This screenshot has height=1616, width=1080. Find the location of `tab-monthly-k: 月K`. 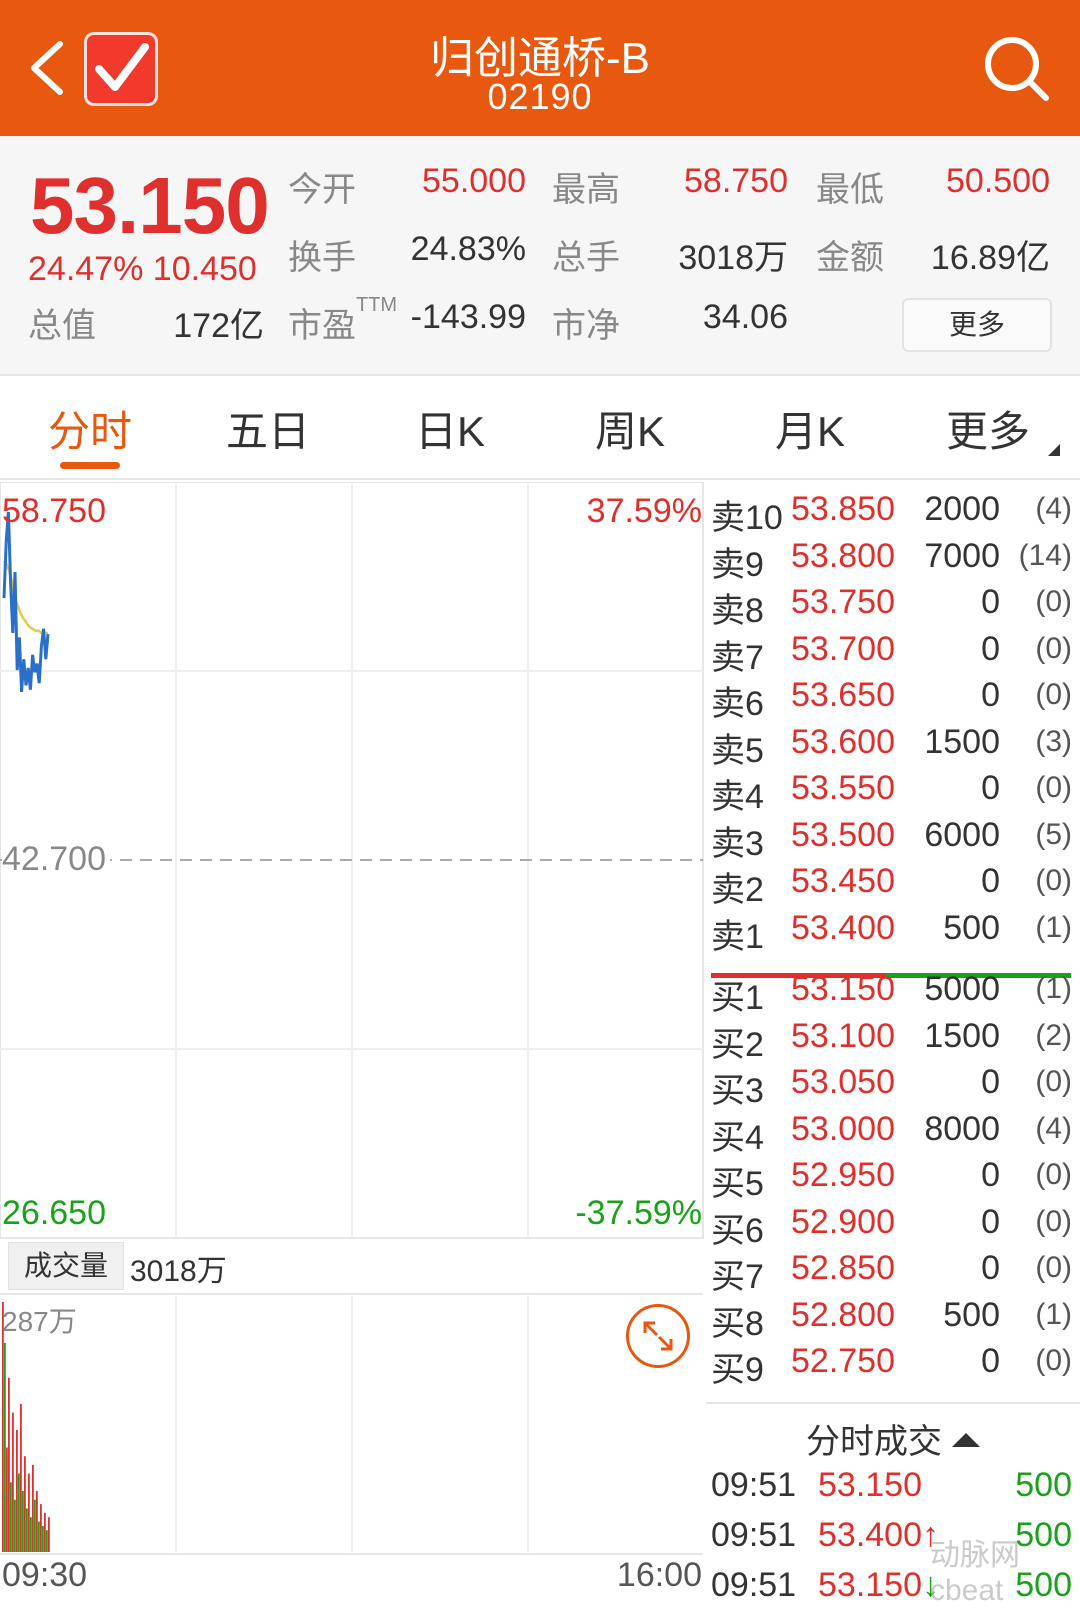

tab-monthly-k: 月K is located at coordinates (810, 428).